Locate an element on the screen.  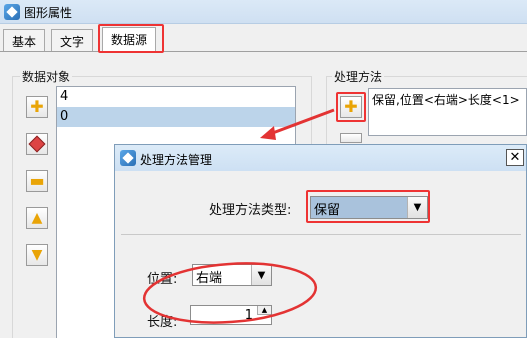
annotation-arrow-line is located at coordinates (302, 122).